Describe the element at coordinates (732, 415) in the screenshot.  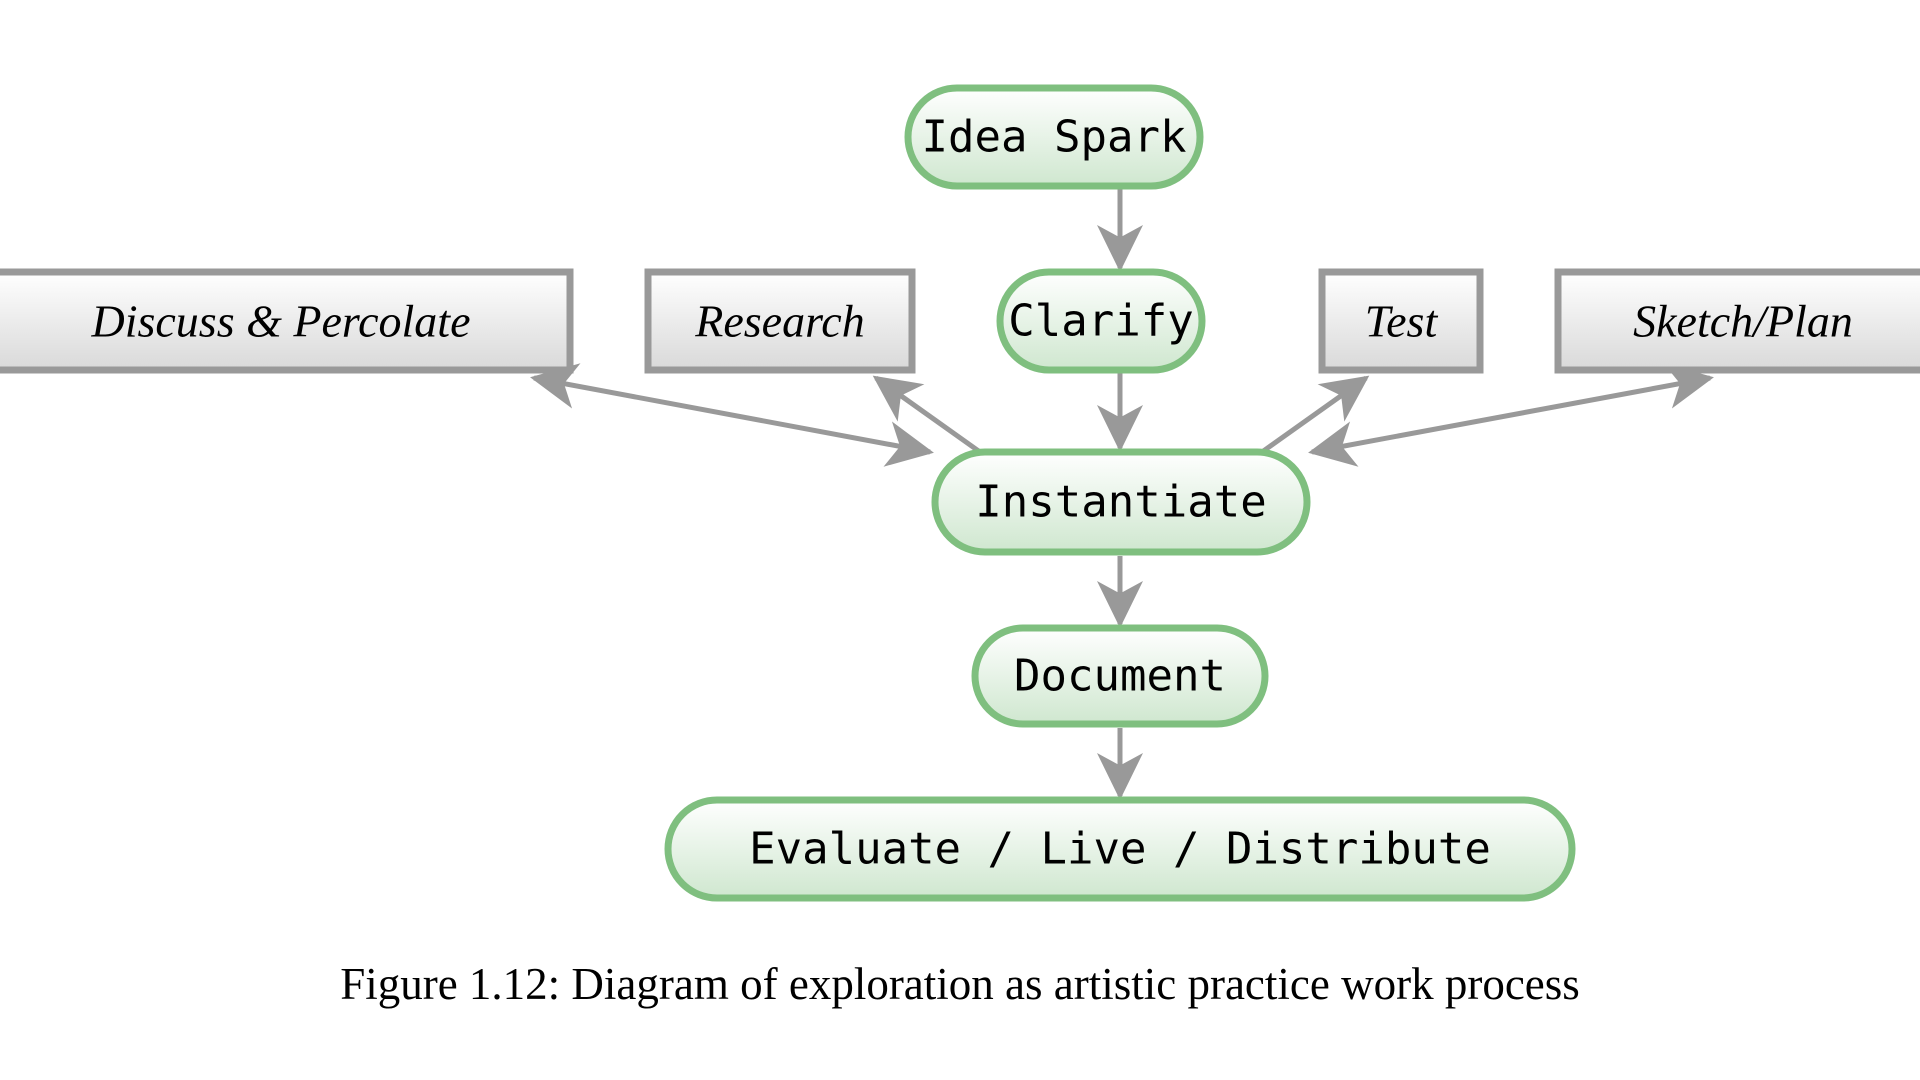
I see `edge-instantiate-to-discuss` at that location.